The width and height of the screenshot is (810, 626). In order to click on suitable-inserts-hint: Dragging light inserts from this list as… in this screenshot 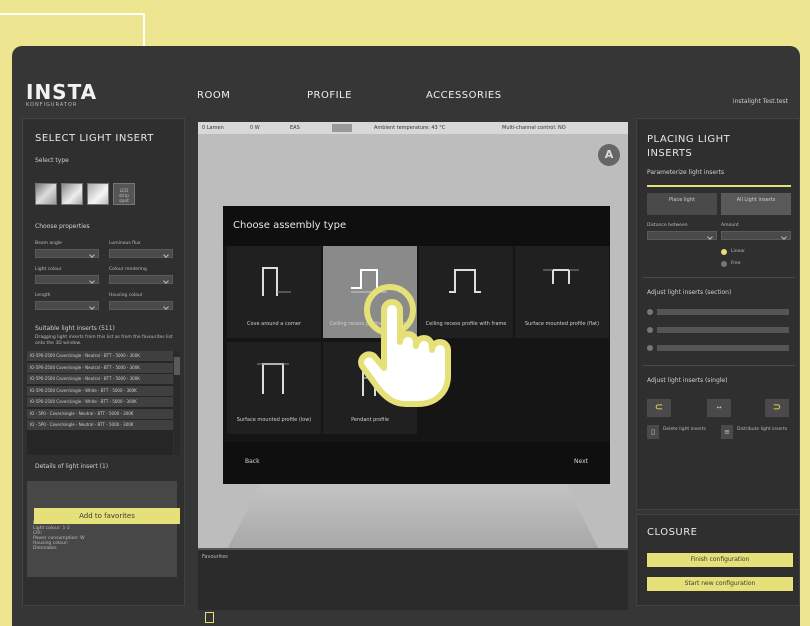, I will do `click(104, 340)`.